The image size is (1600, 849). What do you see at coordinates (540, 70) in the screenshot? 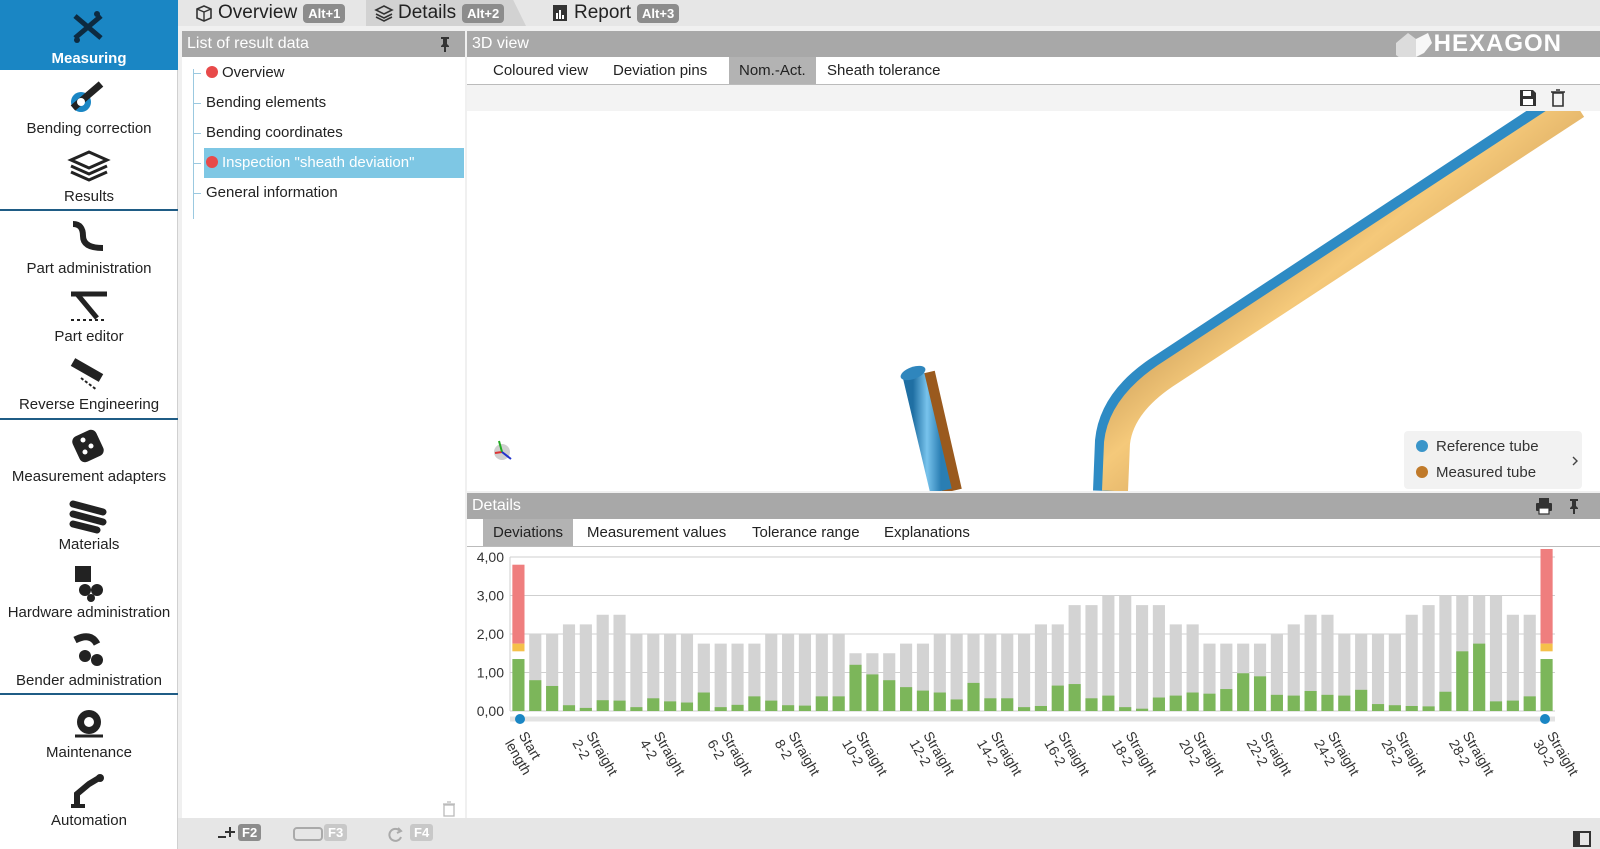
I see `tab-coloured-view: Coloured view` at bounding box center [540, 70].